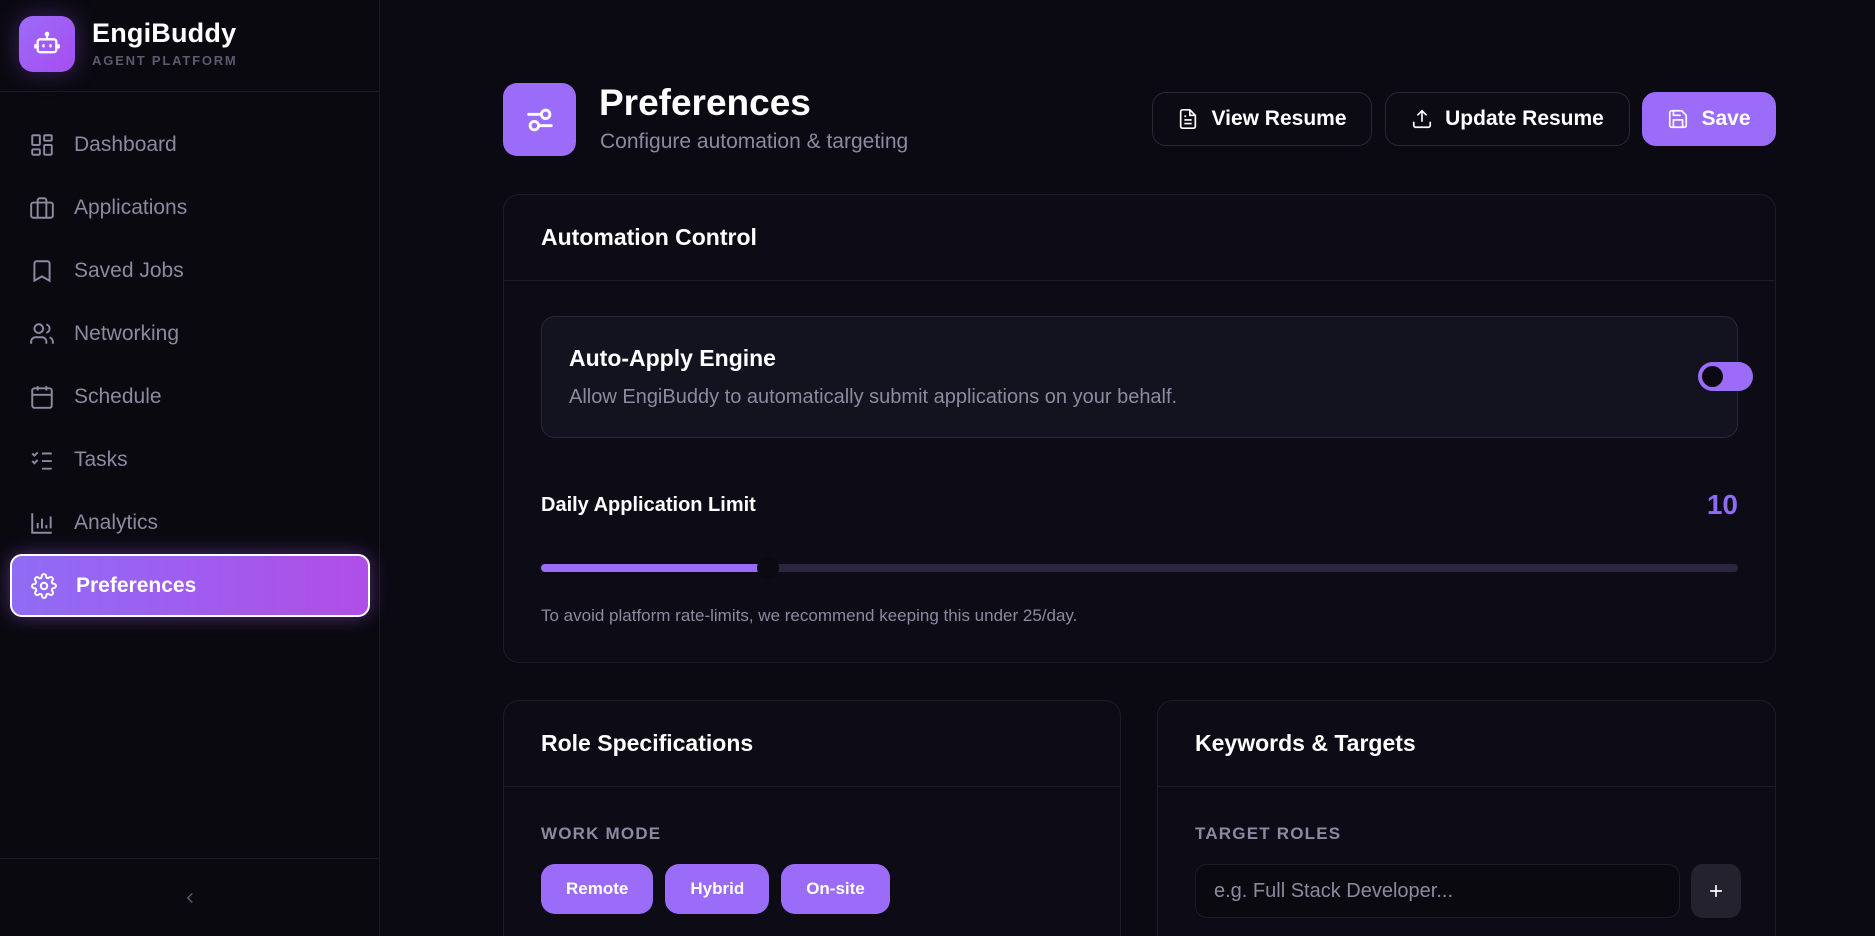  I want to click on robot-icon, so click(47, 44).